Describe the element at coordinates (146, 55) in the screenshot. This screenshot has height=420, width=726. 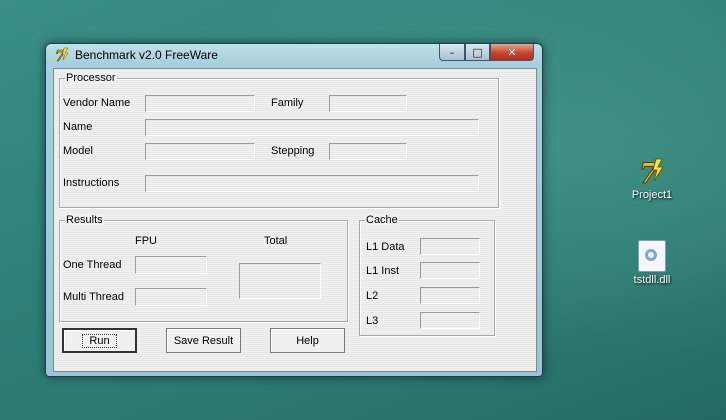
I see `window-title: Benchmark v2.0 FreeWare` at that location.